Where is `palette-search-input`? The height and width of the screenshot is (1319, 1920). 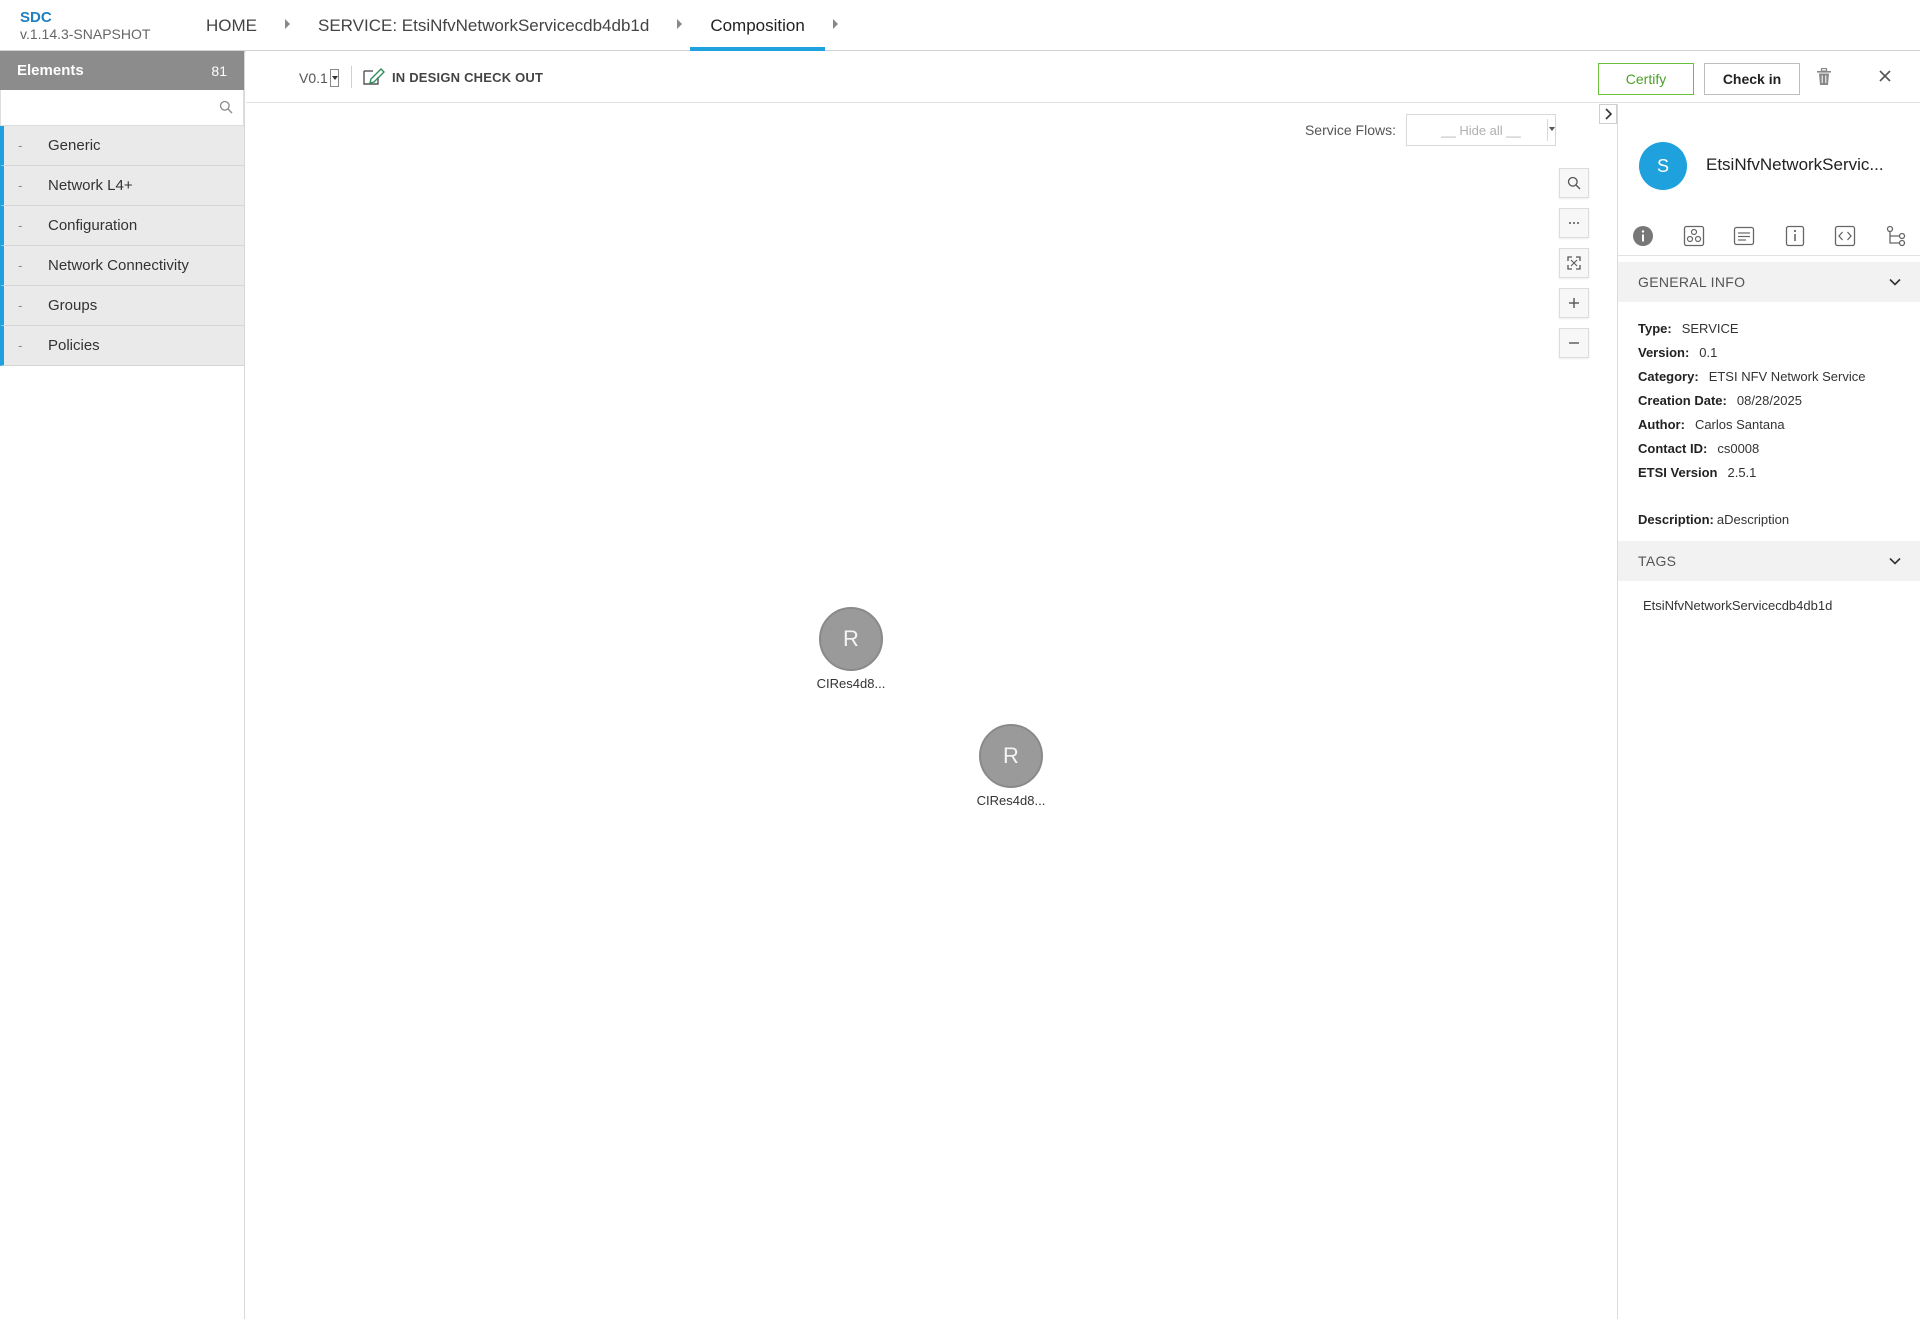 palette-search-input is located at coordinates (122, 107).